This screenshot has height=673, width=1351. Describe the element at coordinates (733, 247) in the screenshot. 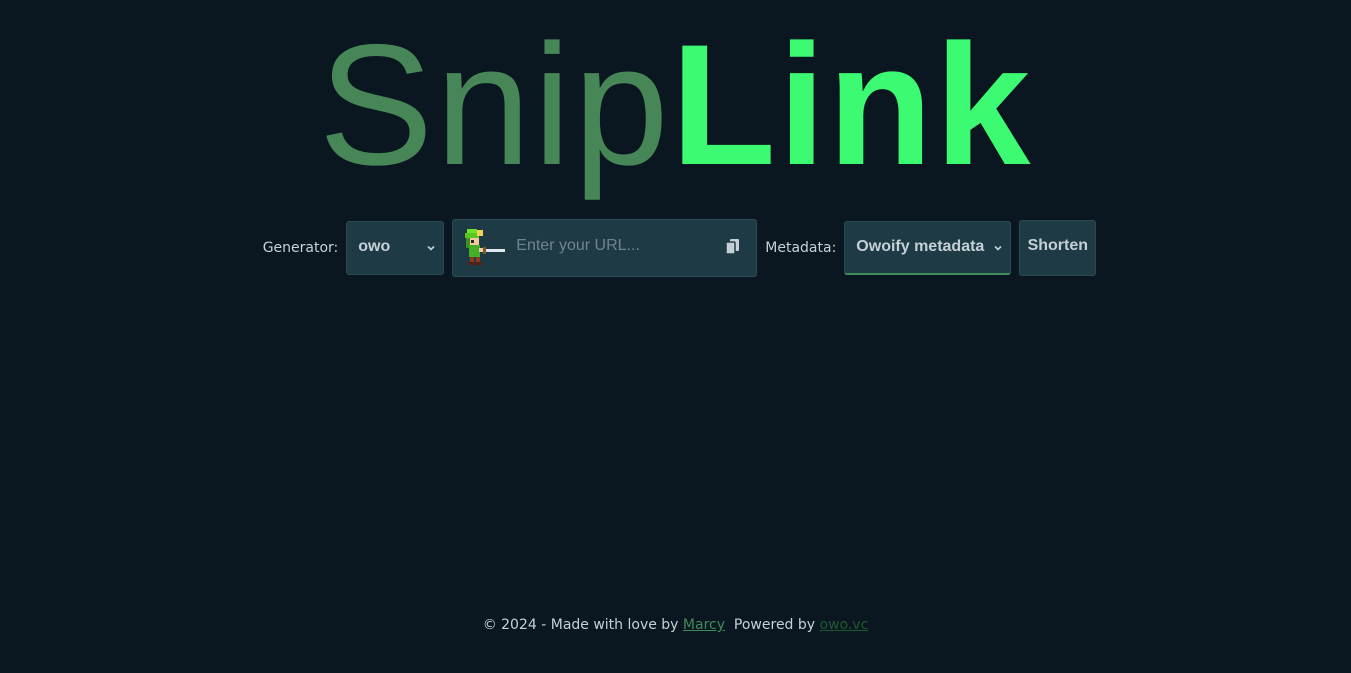

I see `clipboard-paste-icon` at that location.